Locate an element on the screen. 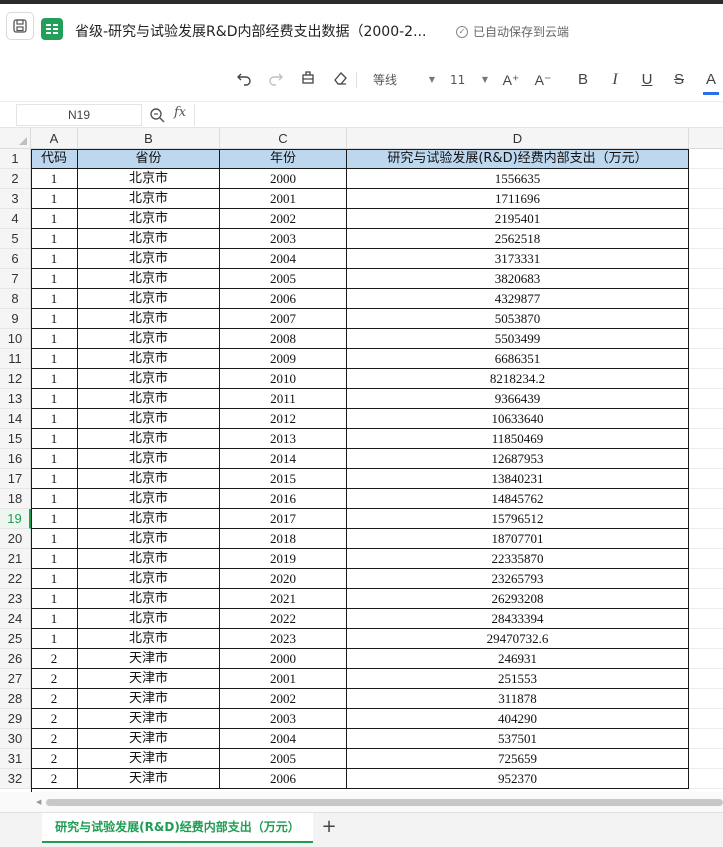 The width and height of the screenshot is (723, 847). table-cell: 2195401 is located at coordinates (518, 219).